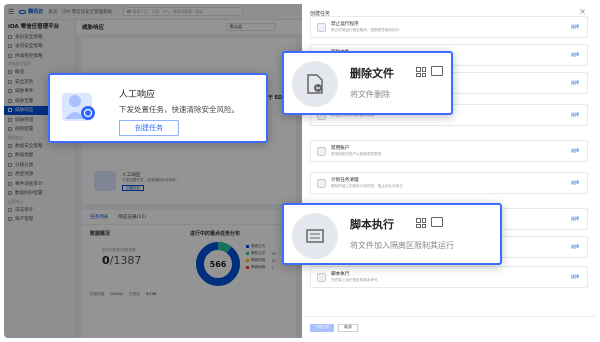 The height and width of the screenshot is (342, 600). I want to click on monitor-icon, so click(437, 71).